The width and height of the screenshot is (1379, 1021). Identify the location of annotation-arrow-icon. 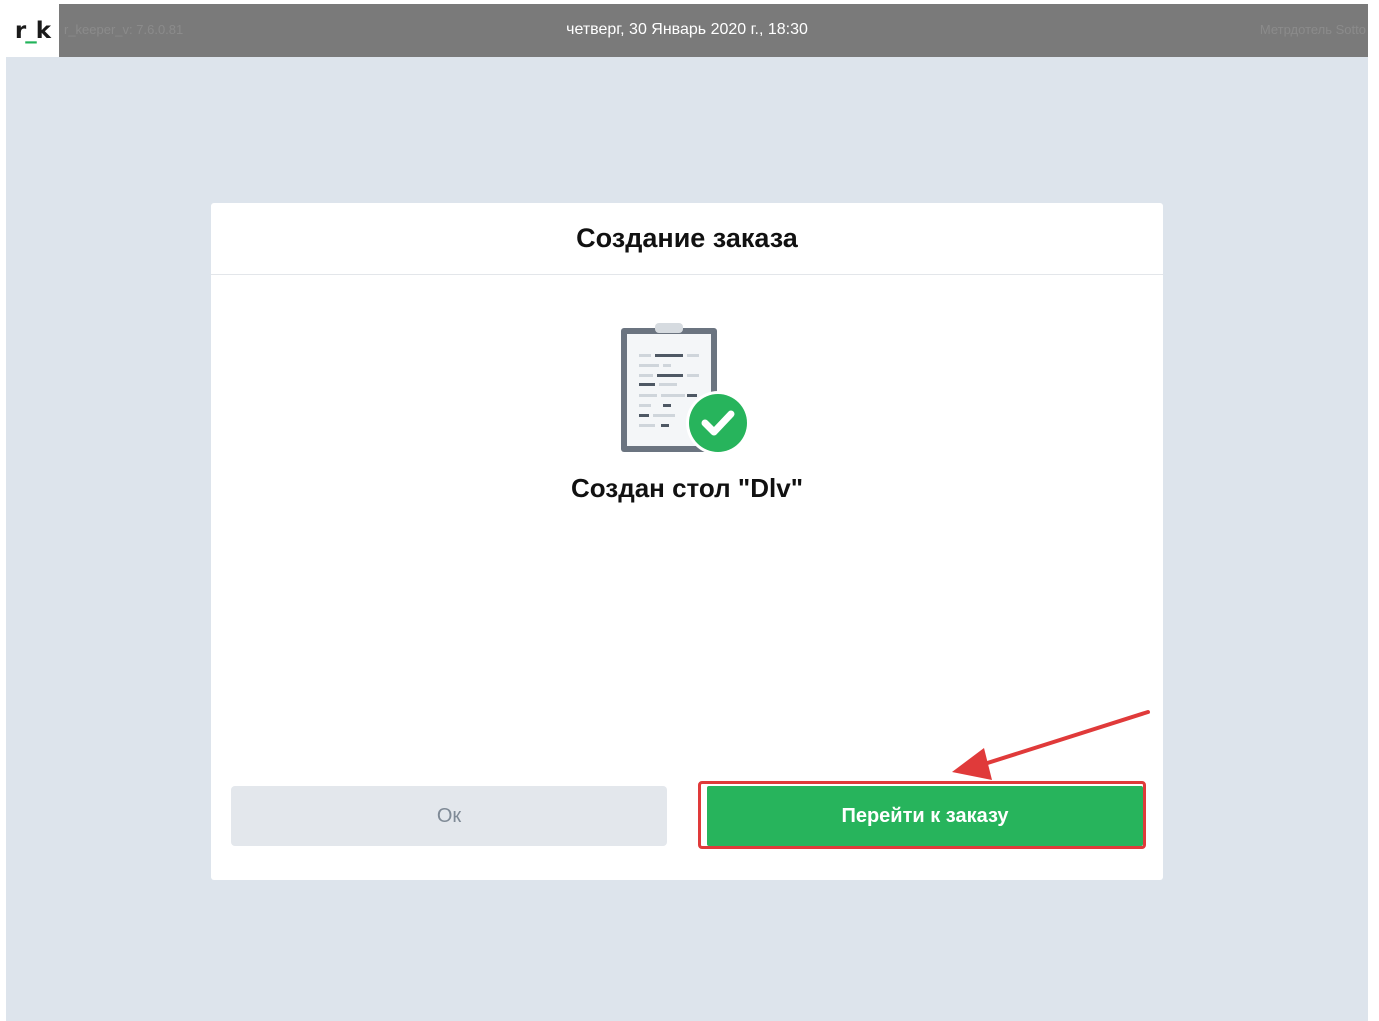
(1051, 745).